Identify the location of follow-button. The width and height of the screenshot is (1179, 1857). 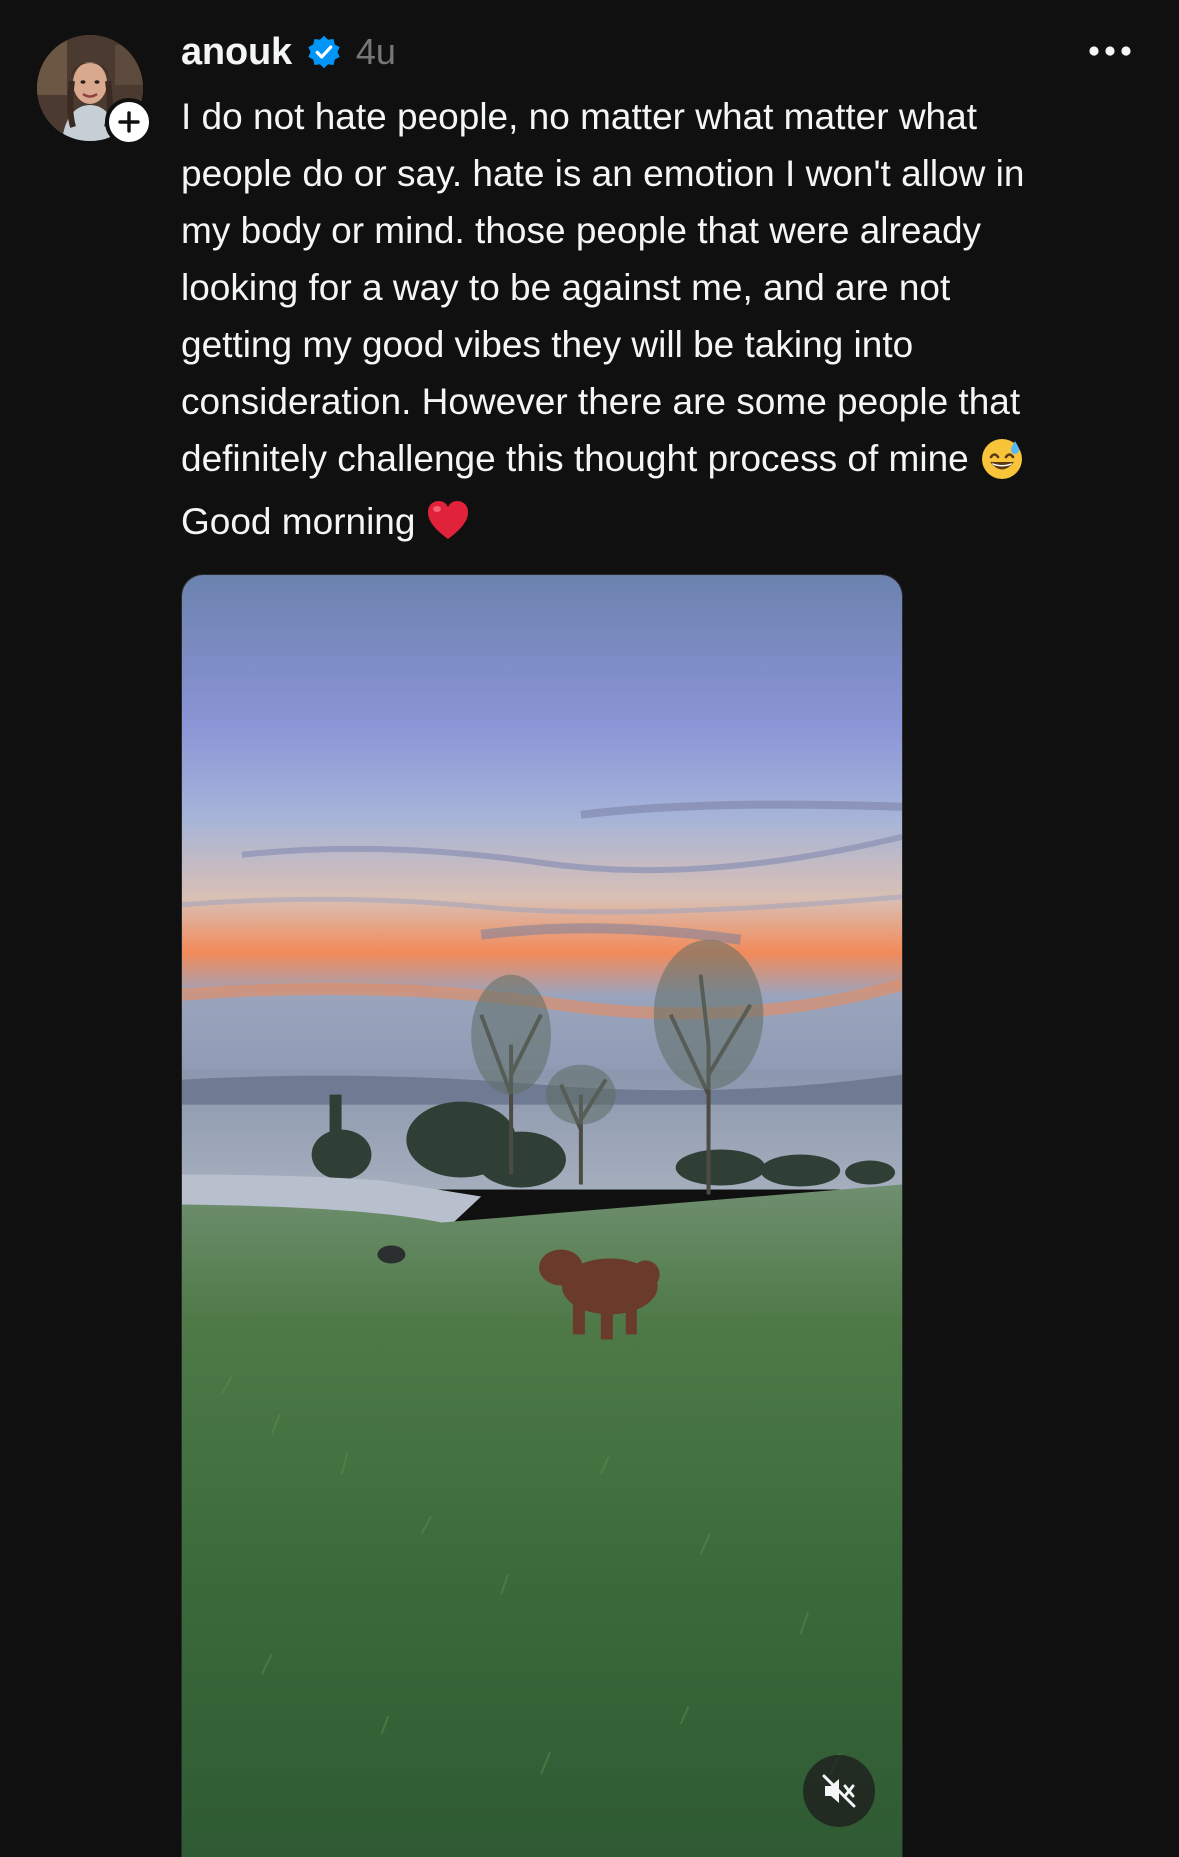
(129, 122).